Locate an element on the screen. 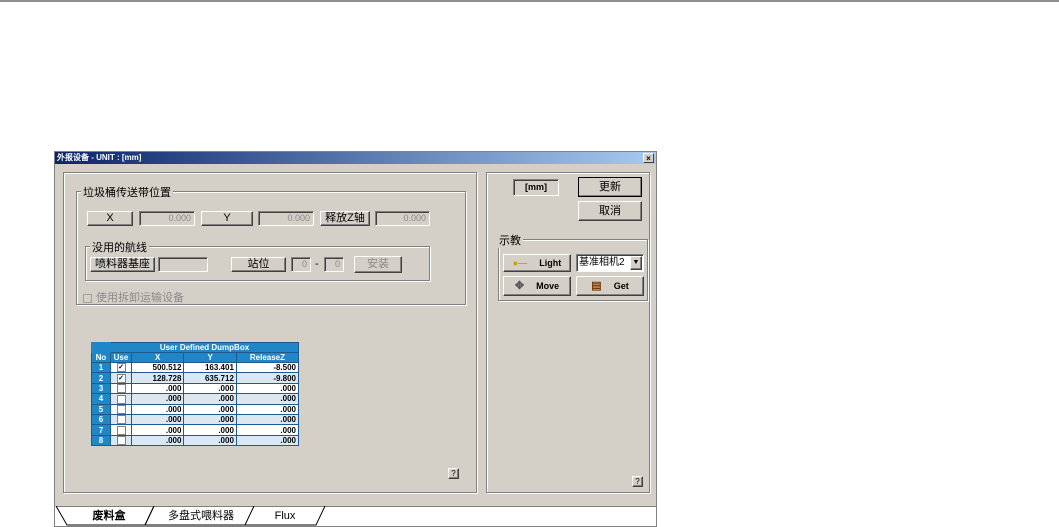  table-row: 1 ✓ 500.512 163.401 -8.500 is located at coordinates (195, 367).